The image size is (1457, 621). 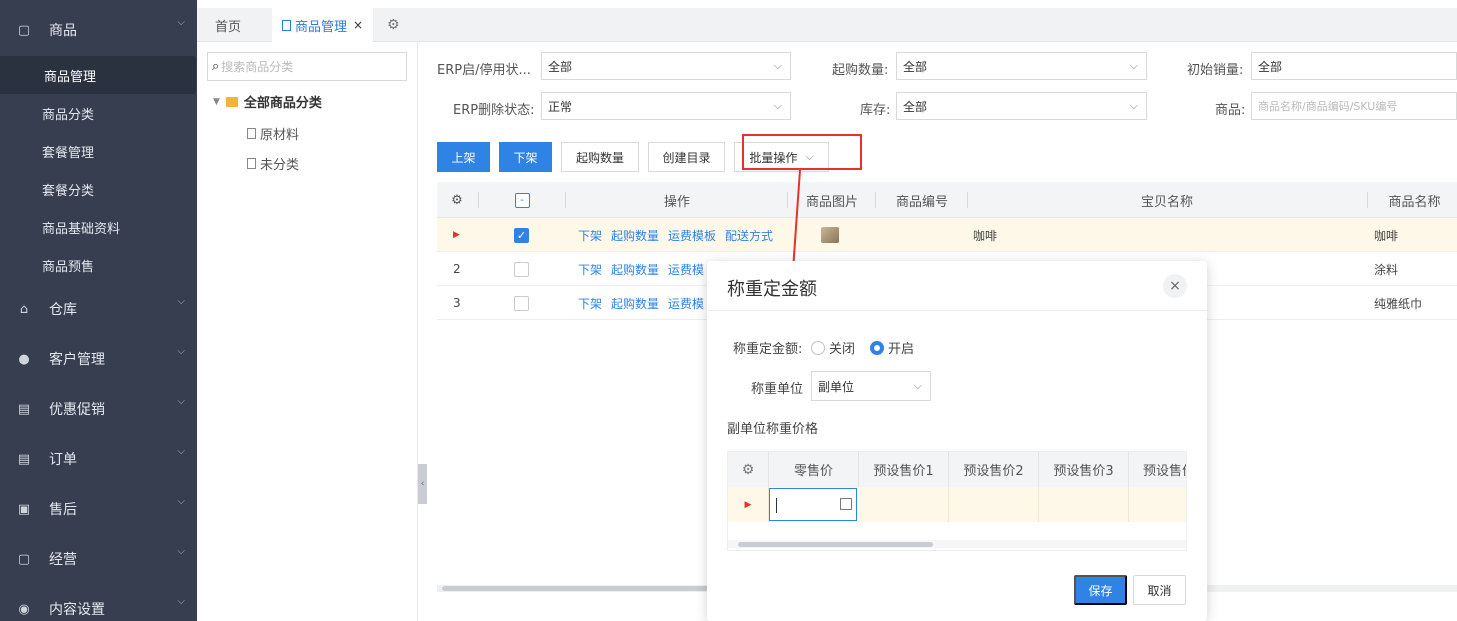 I want to click on tab-goods-management: 商品管理 ×, so click(x=323, y=25).